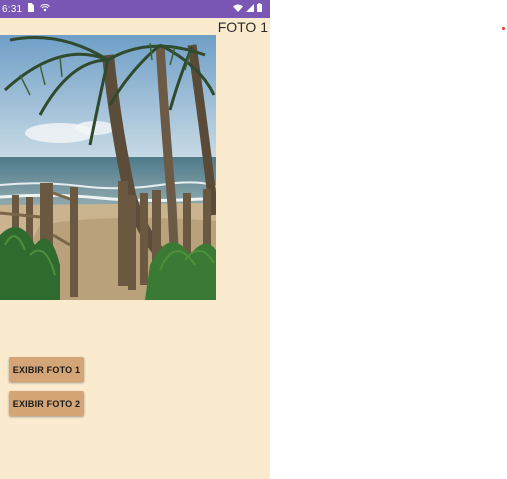 The width and height of the screenshot is (507, 479). Describe the element at coordinates (503, 28) in the screenshot. I see `indicator-dot` at that location.